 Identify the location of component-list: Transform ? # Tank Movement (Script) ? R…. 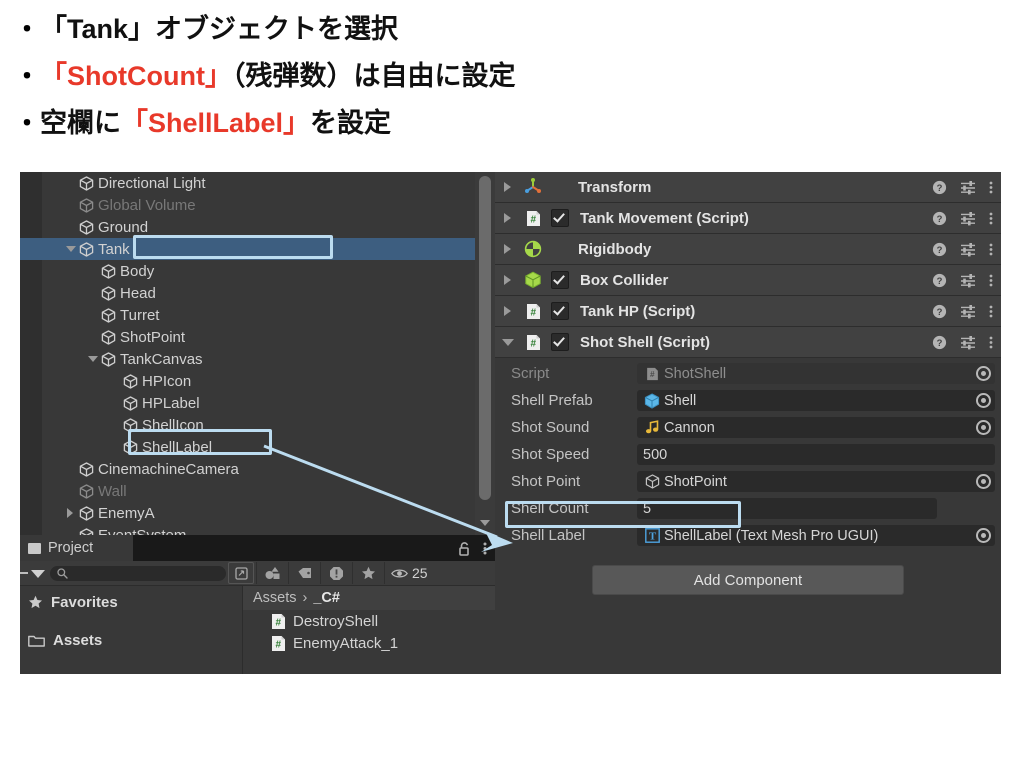
(748, 265).